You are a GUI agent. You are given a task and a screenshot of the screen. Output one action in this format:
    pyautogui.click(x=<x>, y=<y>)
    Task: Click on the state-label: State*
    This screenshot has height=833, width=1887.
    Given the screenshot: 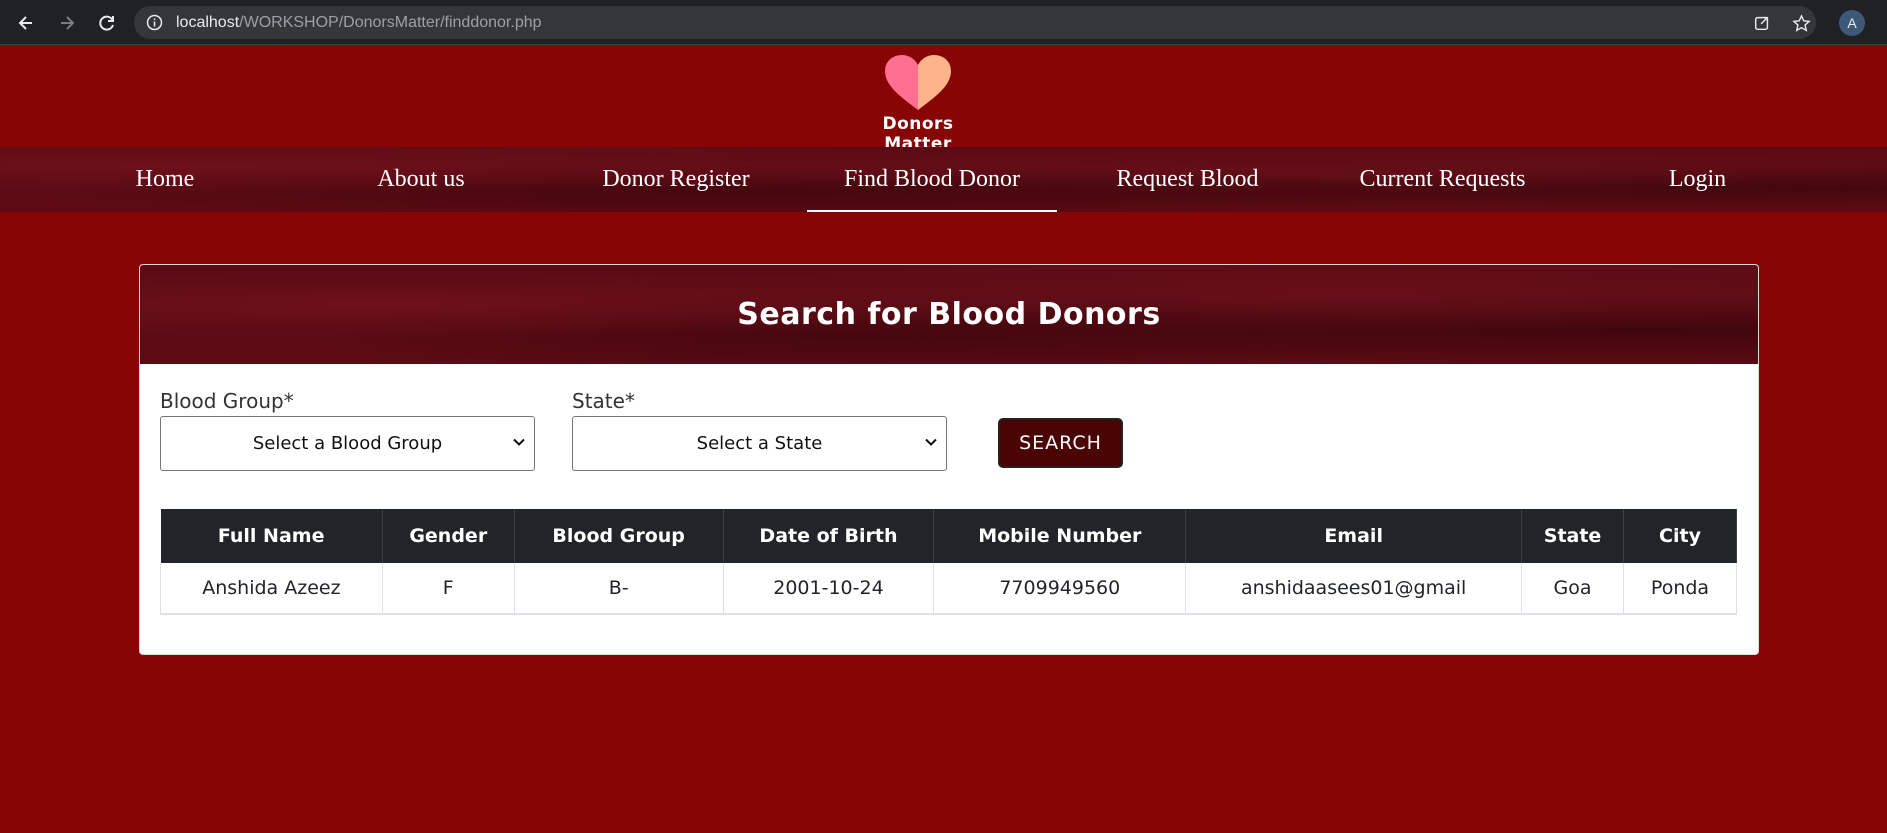 What is the action you would take?
    pyautogui.click(x=603, y=401)
    